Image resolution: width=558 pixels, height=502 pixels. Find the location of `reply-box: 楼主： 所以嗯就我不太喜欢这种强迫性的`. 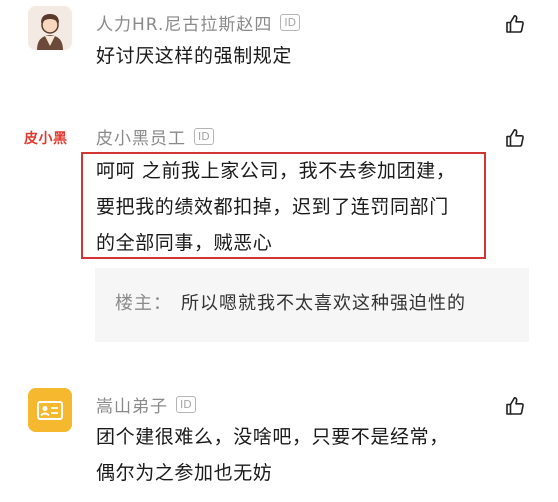

reply-box: 楼主： 所以嗯就我不太喜欢这种强迫性的 is located at coordinates (312, 305).